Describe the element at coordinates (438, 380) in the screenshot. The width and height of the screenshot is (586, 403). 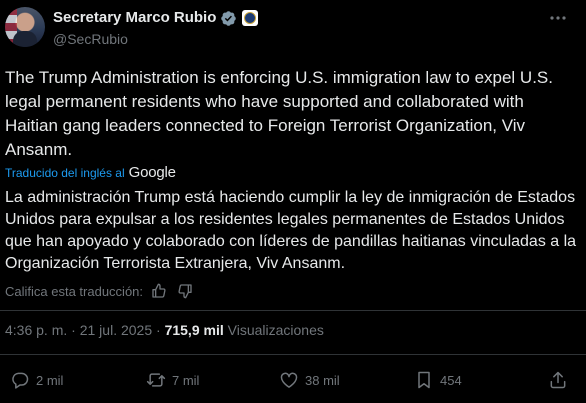
I see `bookmark-button: 454` at that location.